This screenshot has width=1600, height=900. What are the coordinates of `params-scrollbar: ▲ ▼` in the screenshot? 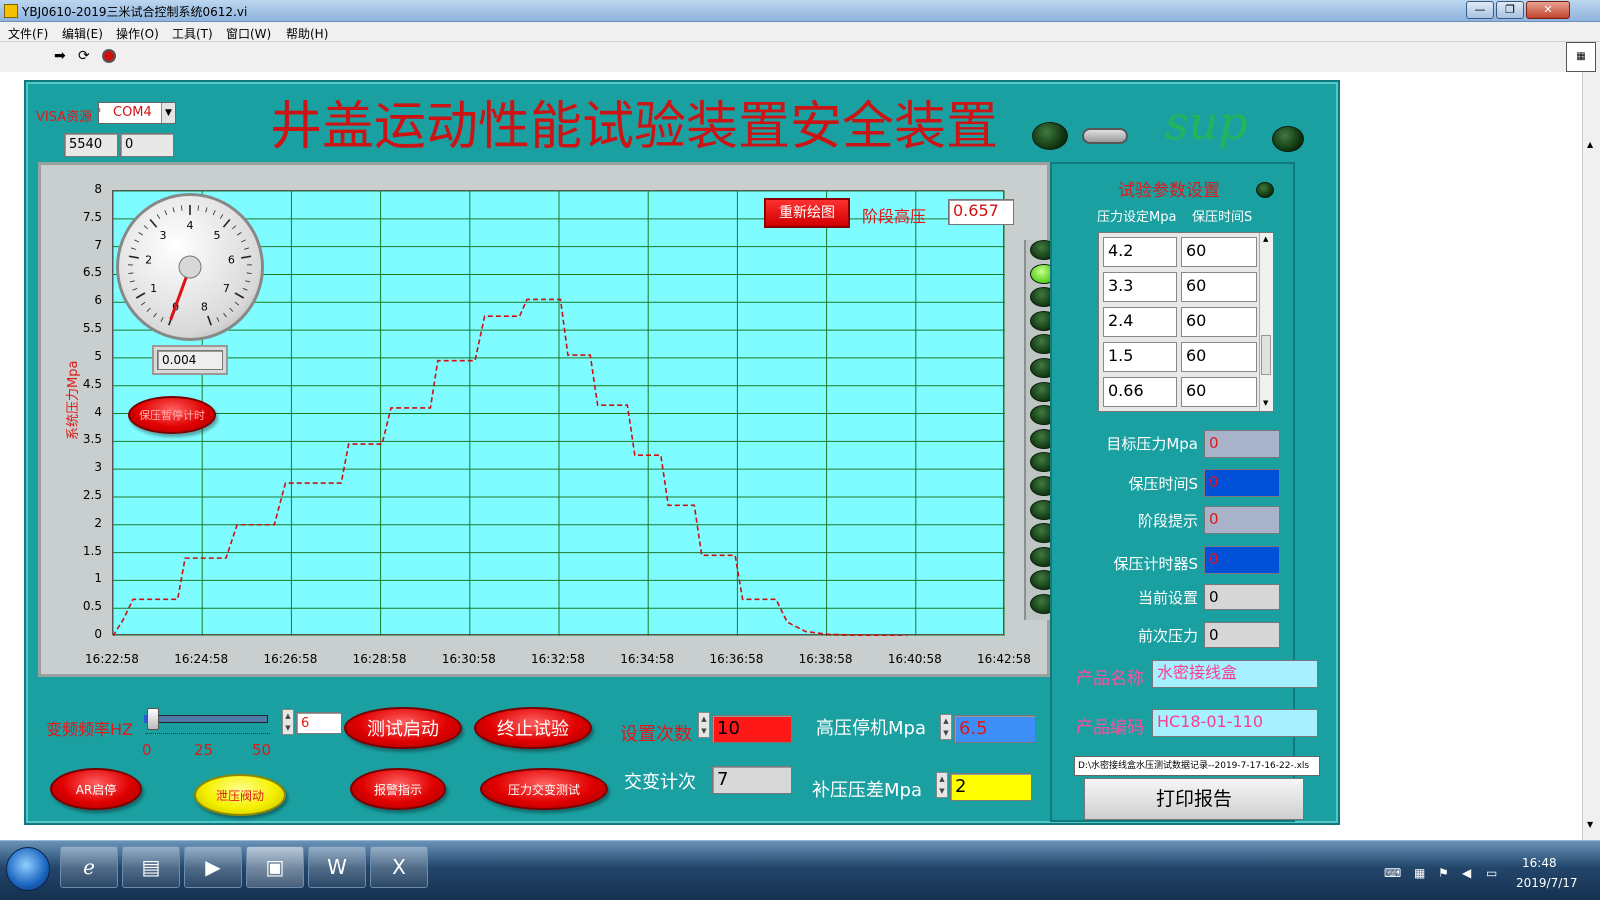 It's located at (1266, 322).